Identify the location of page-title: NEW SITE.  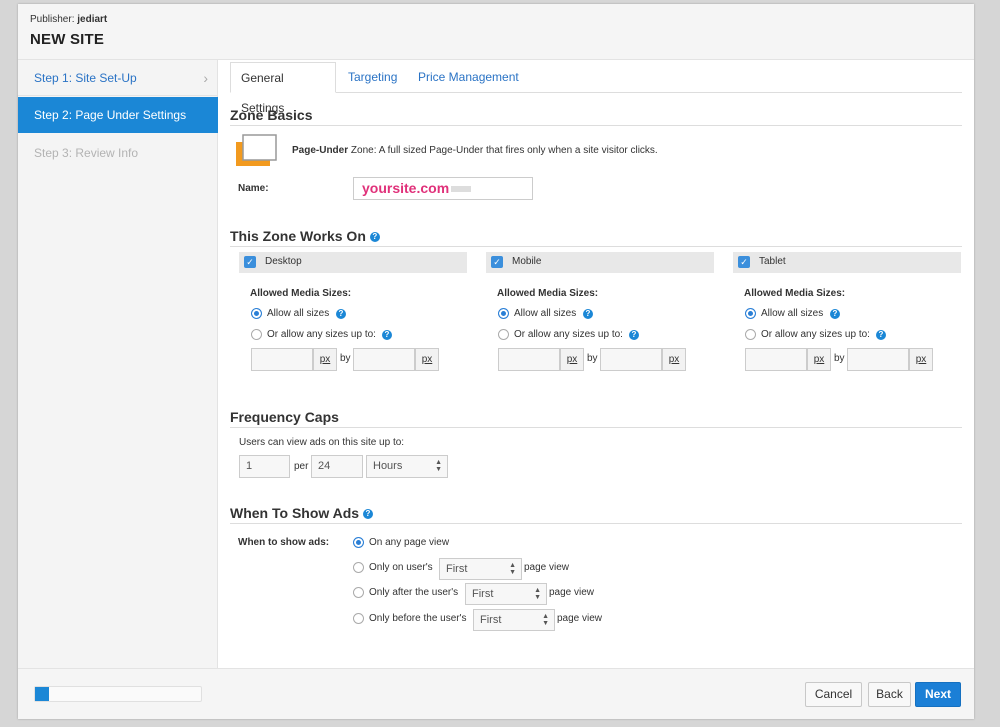
(67, 39).